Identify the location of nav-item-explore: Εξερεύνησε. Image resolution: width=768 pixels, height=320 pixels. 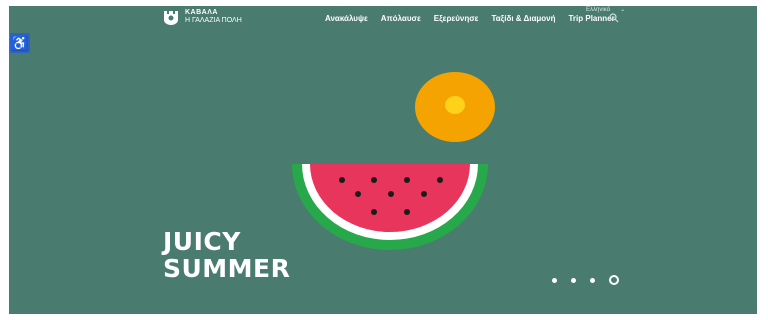
(456, 18).